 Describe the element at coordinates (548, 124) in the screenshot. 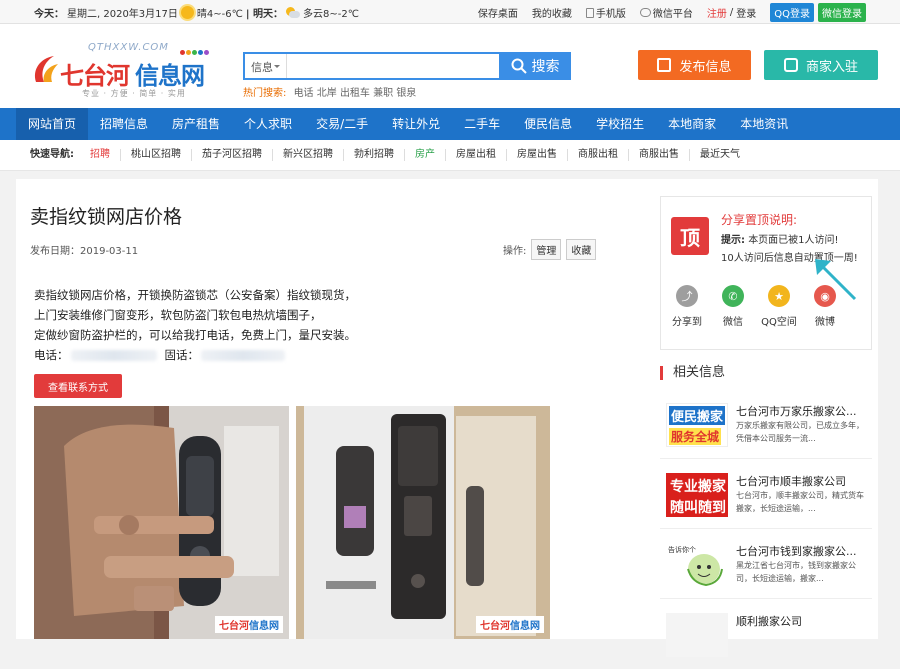

I see `nav-item-services: 便民信息` at that location.